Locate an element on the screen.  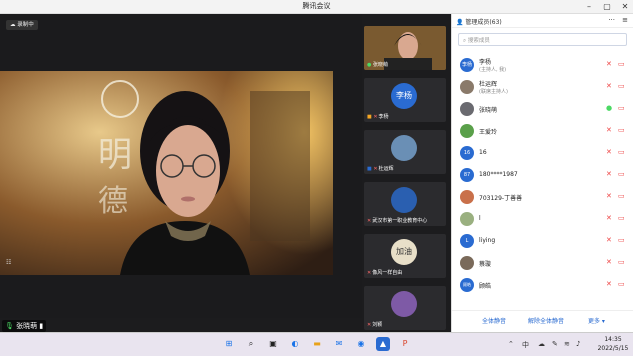
thumb-participant: ● 张晓萌 is located at coordinates (405, 48).